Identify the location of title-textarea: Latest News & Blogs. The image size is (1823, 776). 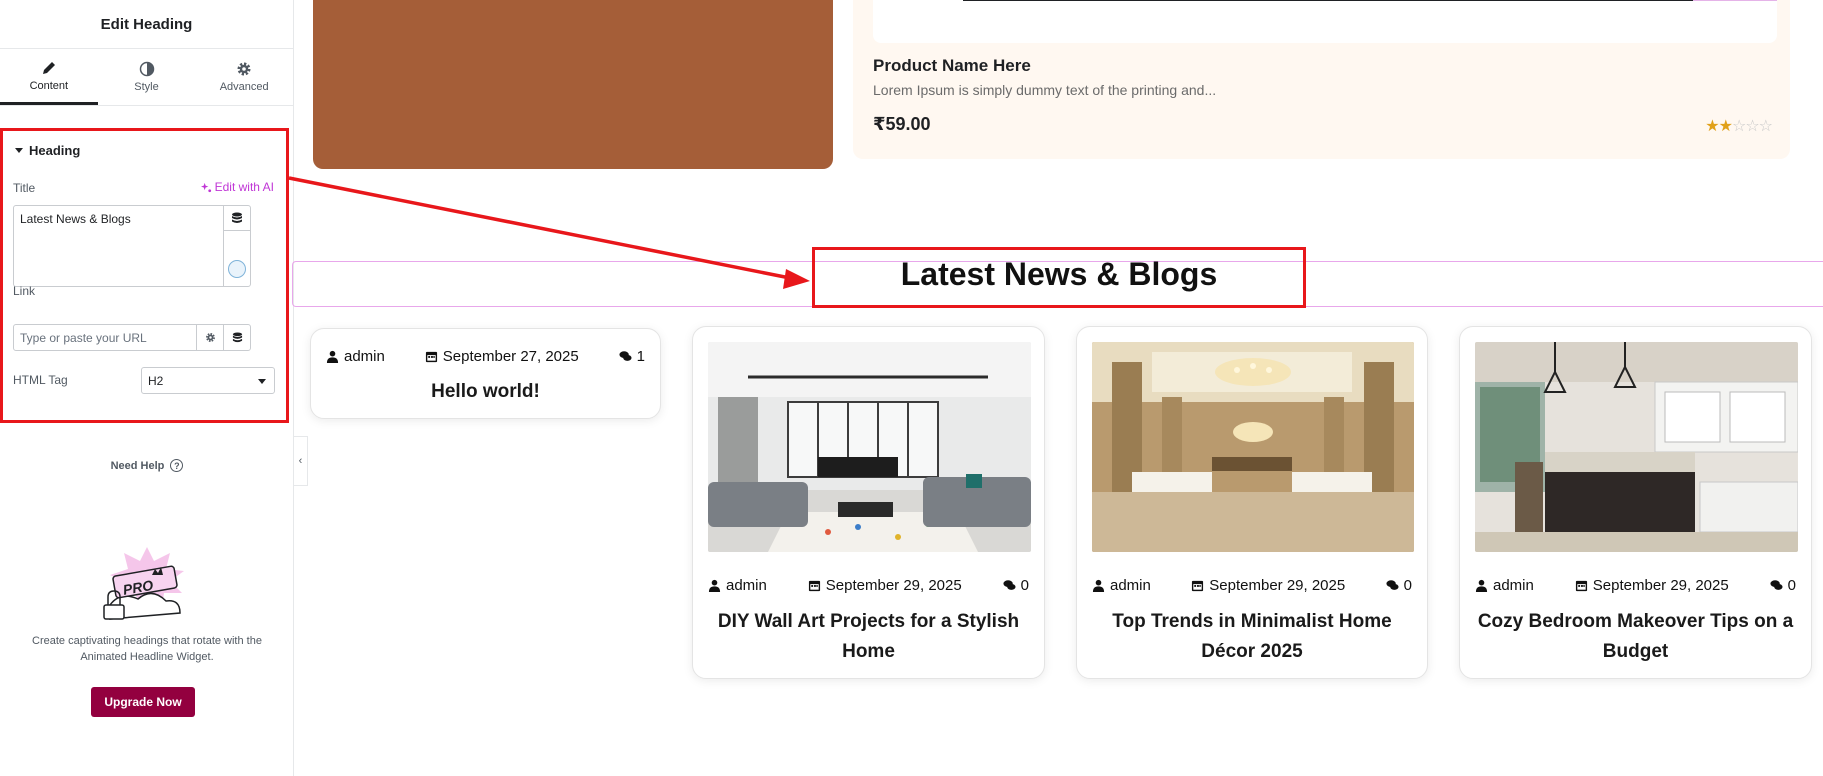
(132, 246).